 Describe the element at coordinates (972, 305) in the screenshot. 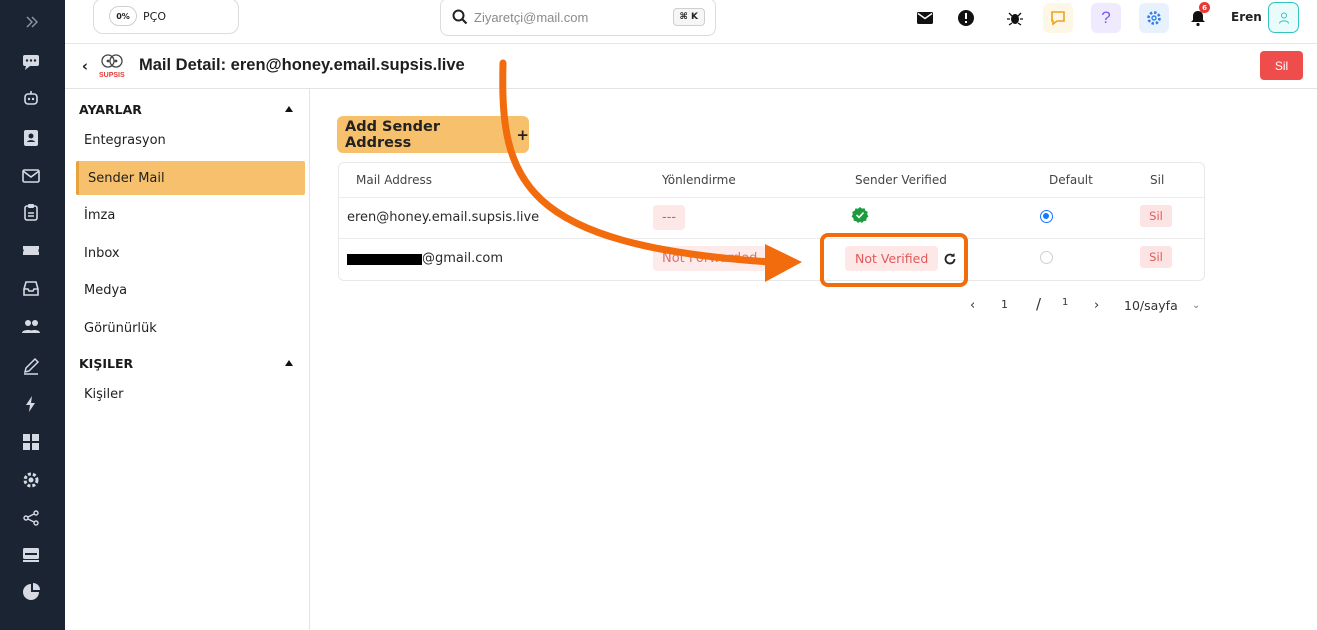

I see `prev-page-icon: ‹` at that location.